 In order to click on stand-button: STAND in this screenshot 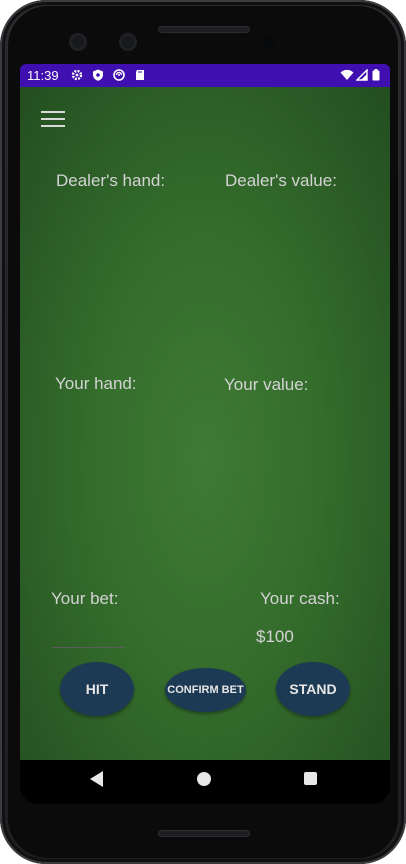, I will do `click(313, 689)`.